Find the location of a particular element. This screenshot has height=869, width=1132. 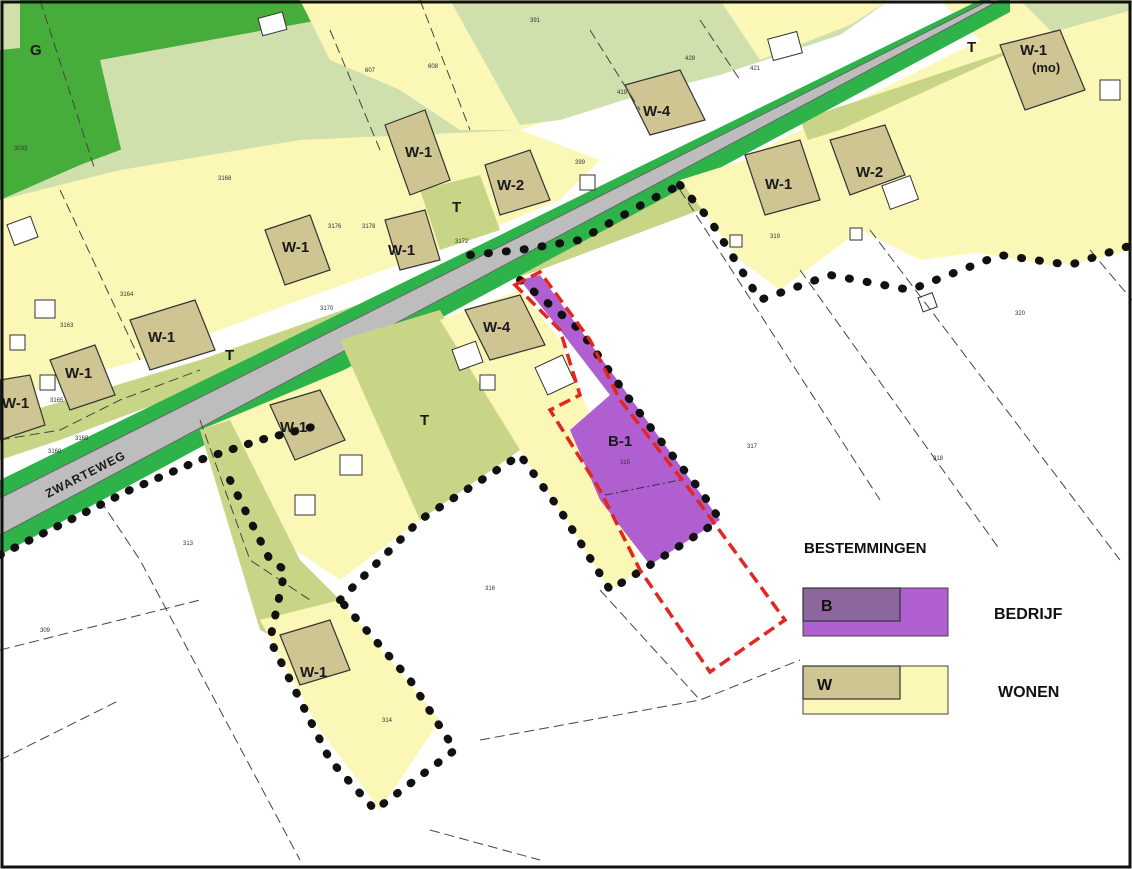

parcel-number: 3169 is located at coordinates (82, 439).